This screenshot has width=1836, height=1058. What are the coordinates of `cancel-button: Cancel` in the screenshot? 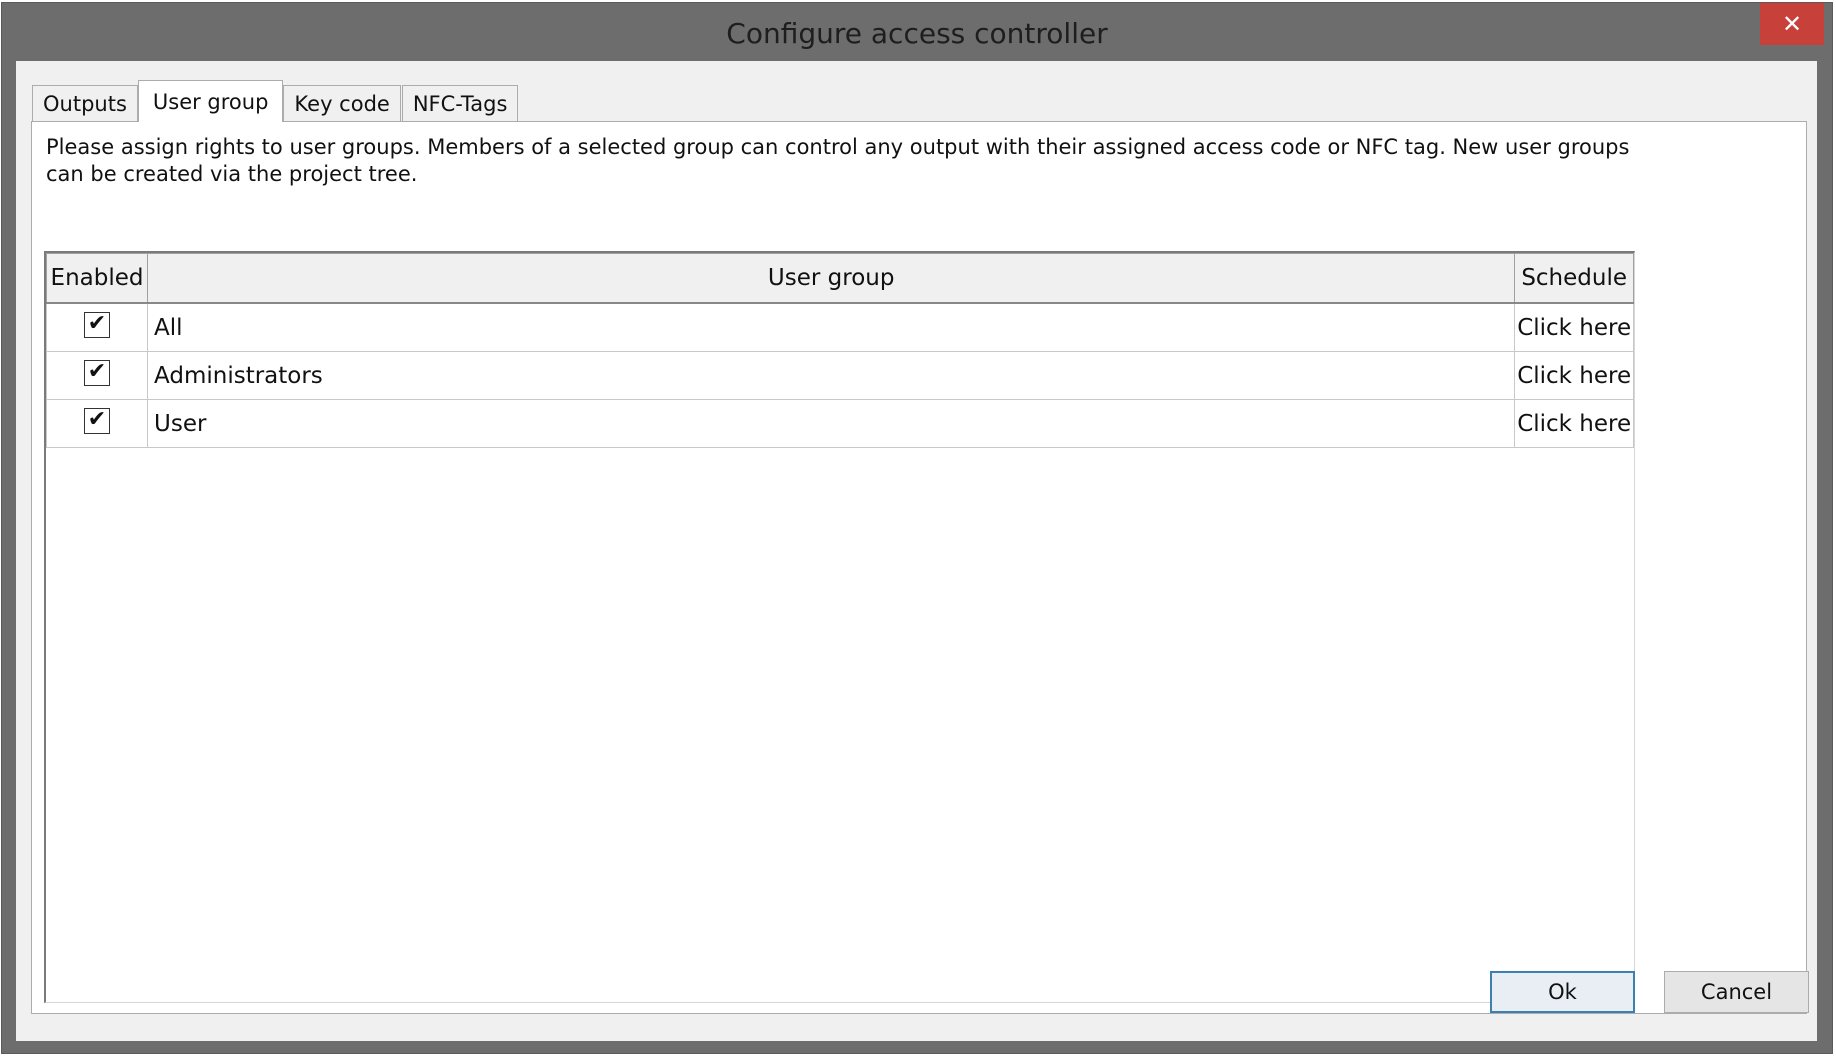 It's located at (1736, 992).